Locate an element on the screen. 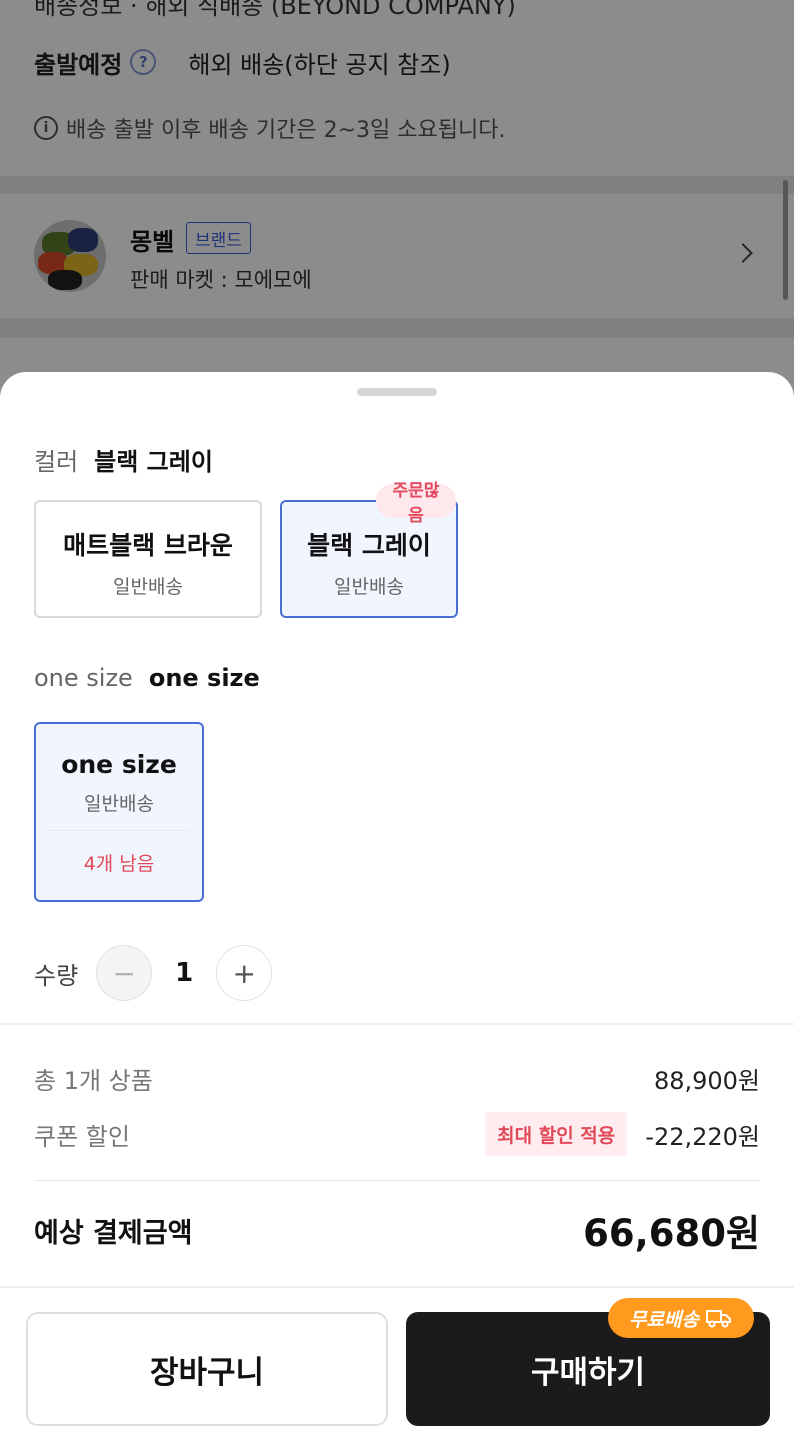 The image size is (794, 1440). coupon-value: -22,220원 is located at coordinates (702, 1136).